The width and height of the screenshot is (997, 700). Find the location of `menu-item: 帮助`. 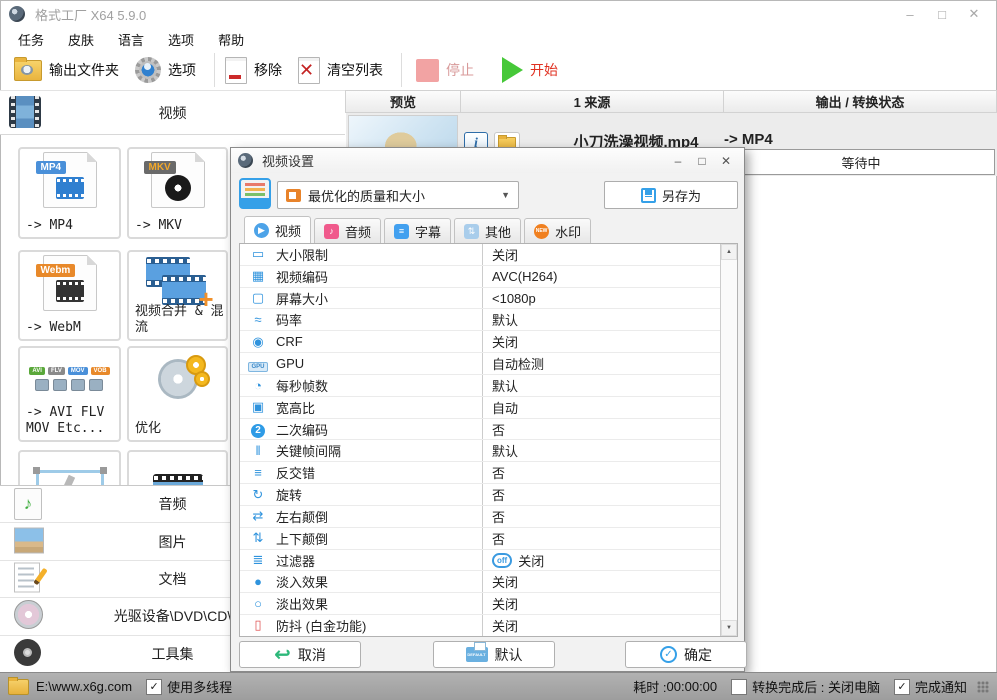

menu-item: 帮助 is located at coordinates (231, 39).